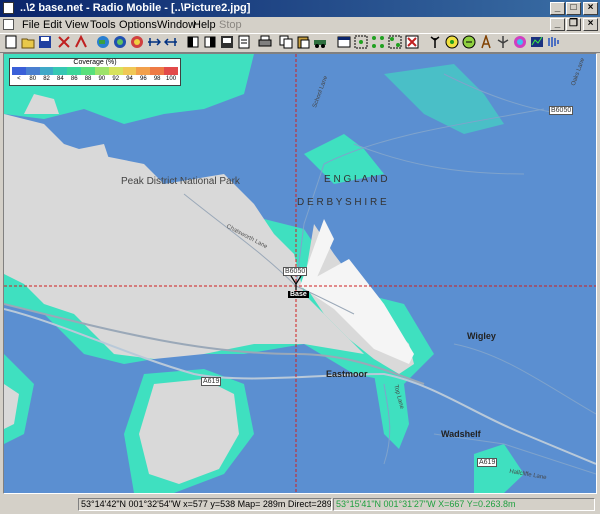 The height and width of the screenshot is (514, 600). Describe the element at coordinates (176, 25) in the screenshot. I see `menu-window: Window` at that location.